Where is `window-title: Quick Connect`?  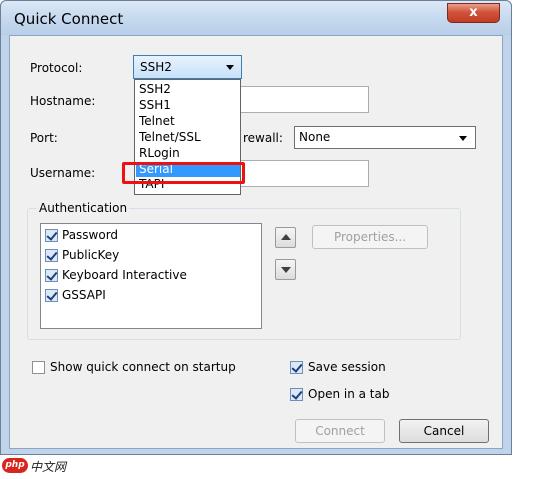
window-title: Quick Connect is located at coordinates (69, 19).